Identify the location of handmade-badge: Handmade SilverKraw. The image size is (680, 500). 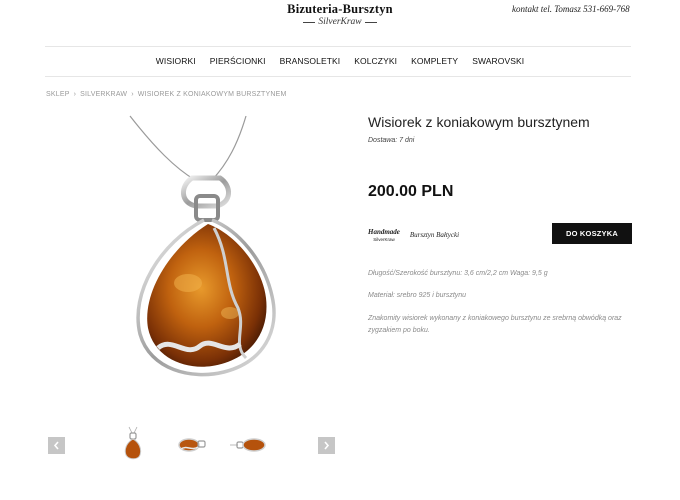
(384, 234).